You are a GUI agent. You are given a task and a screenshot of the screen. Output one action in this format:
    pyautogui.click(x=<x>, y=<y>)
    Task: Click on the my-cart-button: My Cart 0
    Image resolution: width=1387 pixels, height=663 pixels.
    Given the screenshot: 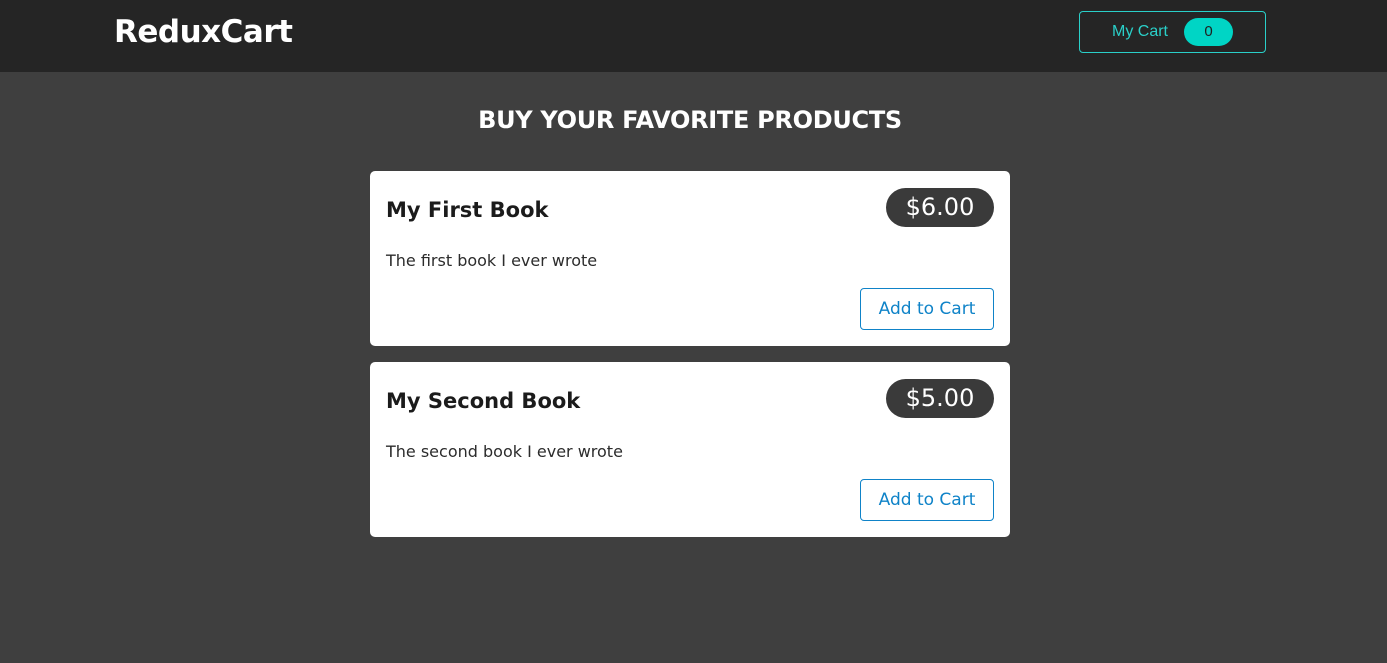 What is the action you would take?
    pyautogui.click(x=1172, y=32)
    